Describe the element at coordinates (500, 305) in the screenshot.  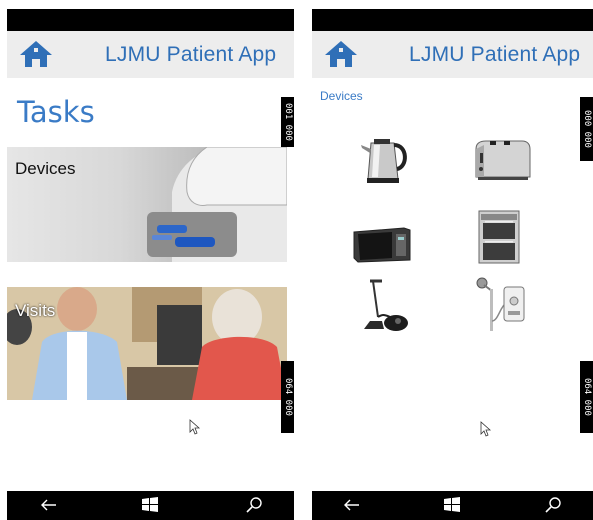
I see `electric-shower-icon` at that location.